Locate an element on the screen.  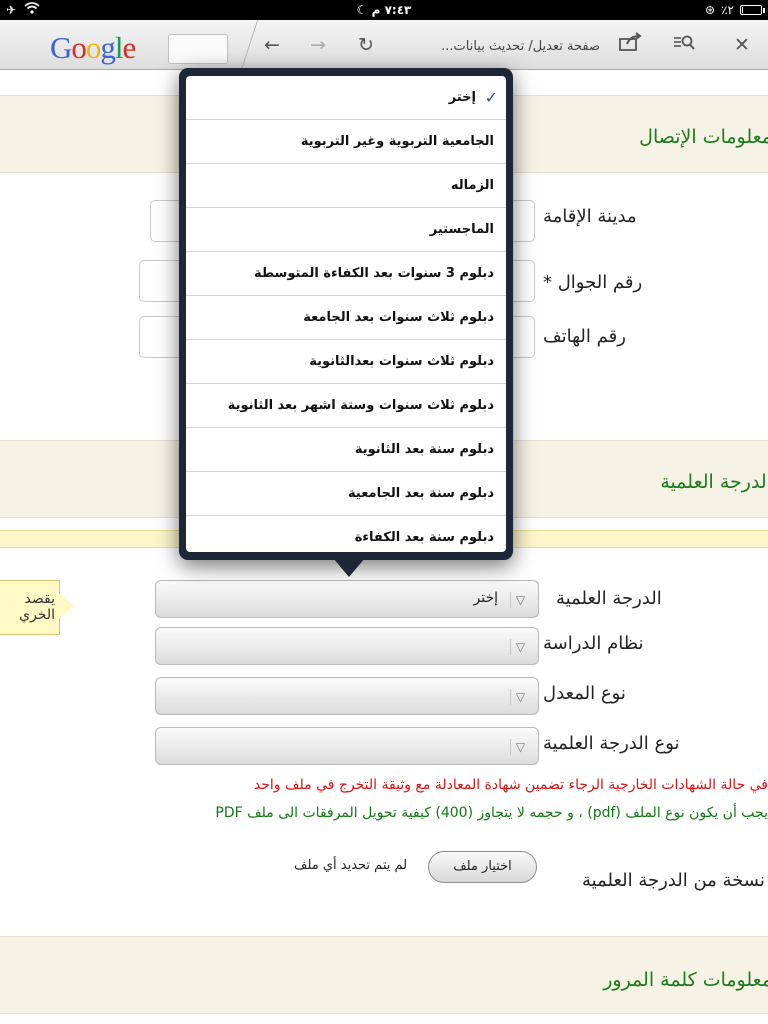
option-item: دبلوم ثلاث سنوات بعد الجامعة is located at coordinates (346, 318).